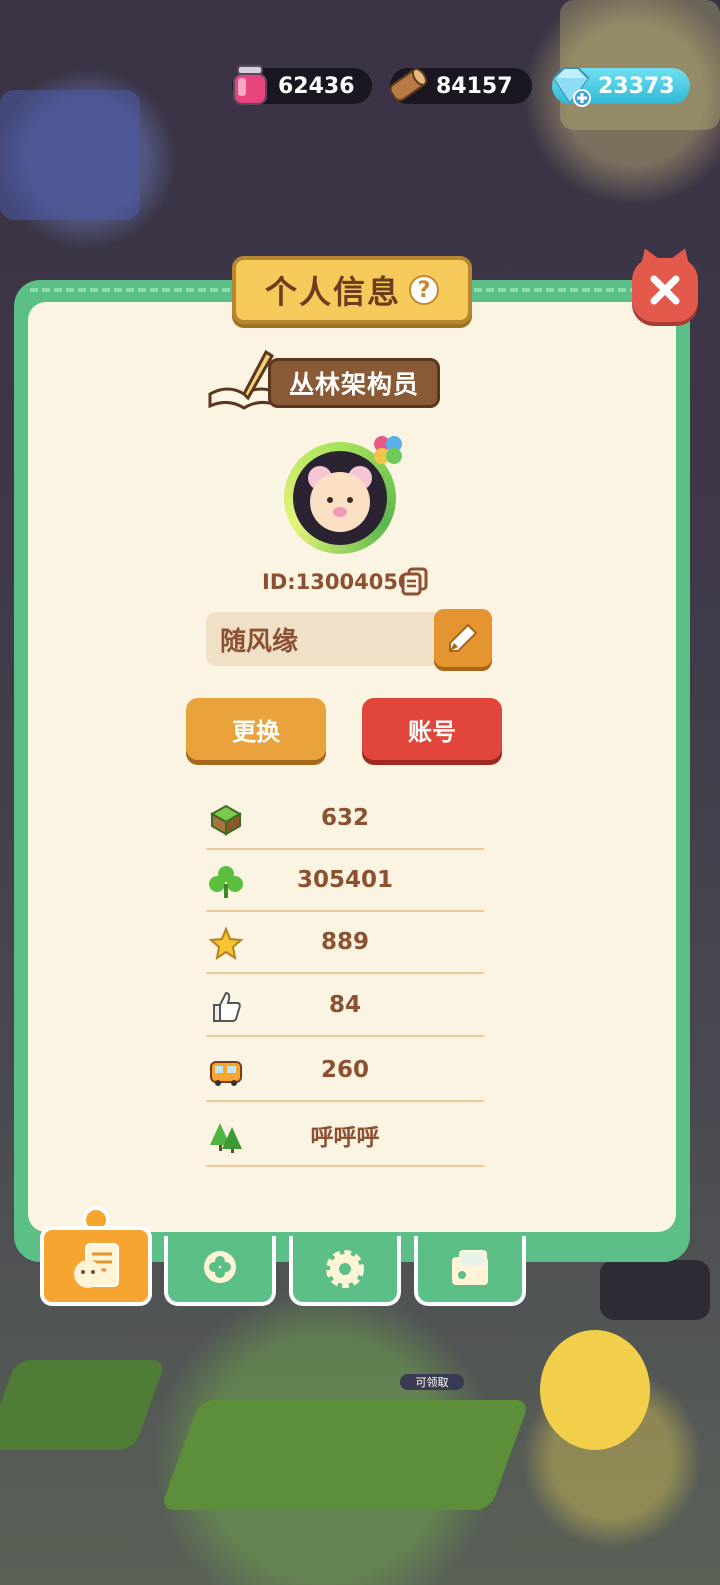 The image size is (720, 1585). I want to click on bear-avatar-icon, so click(340, 499).